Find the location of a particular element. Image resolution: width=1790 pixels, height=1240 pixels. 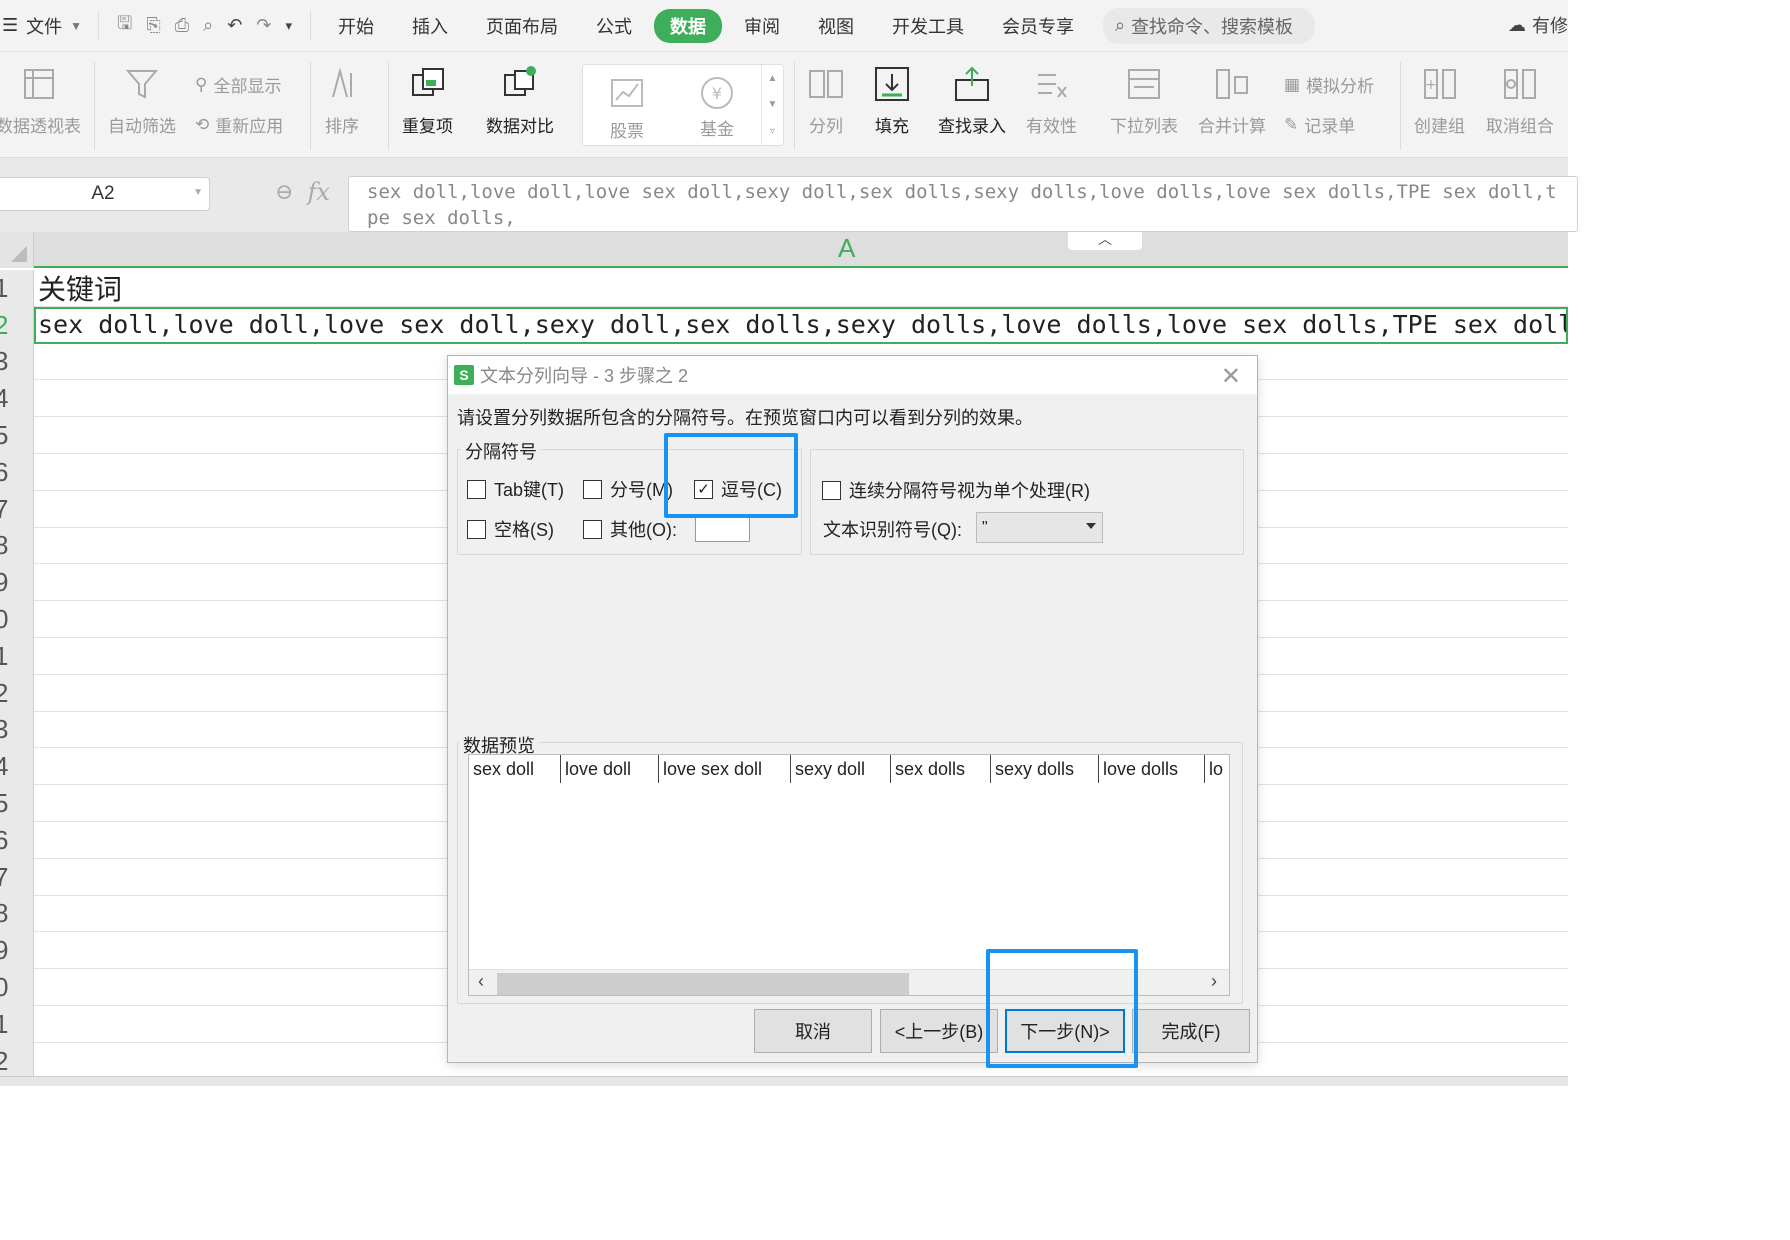

ungroup-button: 取消组合 is located at coordinates (1520, 100).